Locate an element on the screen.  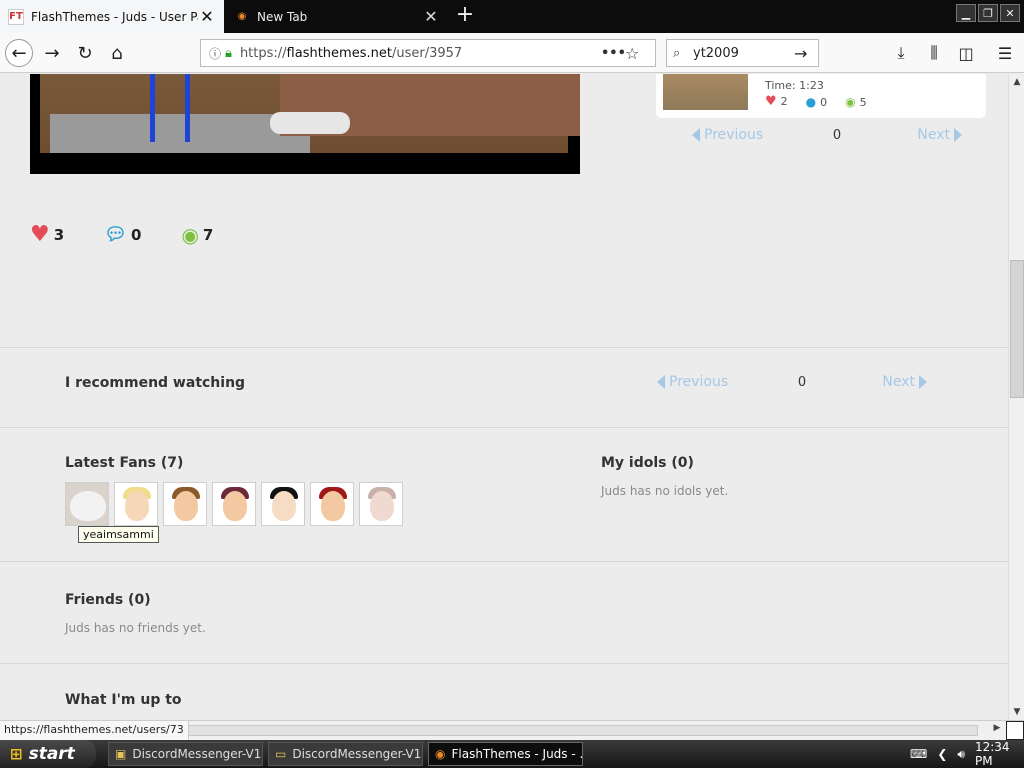
video-frame-image is located at coordinates (310, 113).